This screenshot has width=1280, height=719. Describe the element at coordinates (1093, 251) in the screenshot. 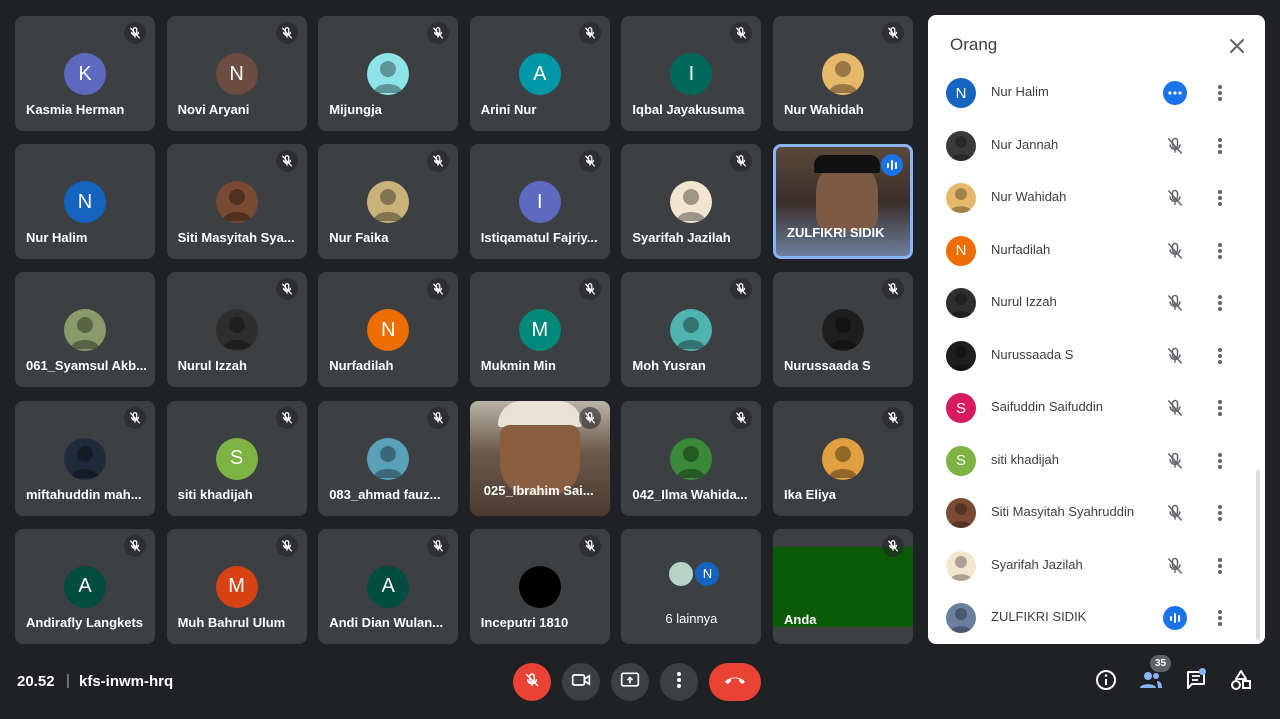

I see `participant-row: N Nurfadilah` at that location.